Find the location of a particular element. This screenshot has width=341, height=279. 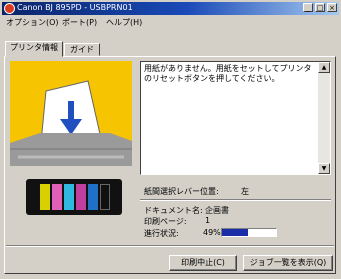

page-label: 印刷ページ: is located at coordinates (165, 221).